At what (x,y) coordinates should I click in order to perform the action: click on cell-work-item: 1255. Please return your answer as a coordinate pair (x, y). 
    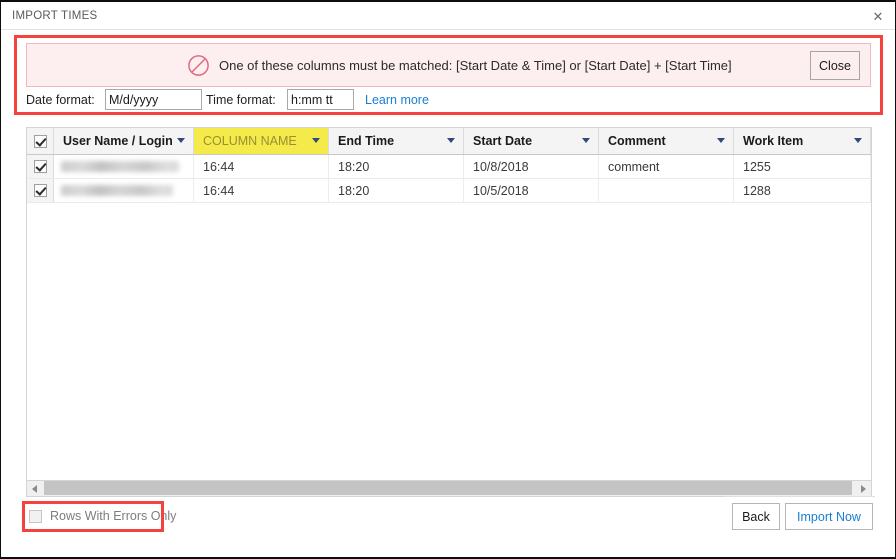
    Looking at the image, I should click on (802, 166).